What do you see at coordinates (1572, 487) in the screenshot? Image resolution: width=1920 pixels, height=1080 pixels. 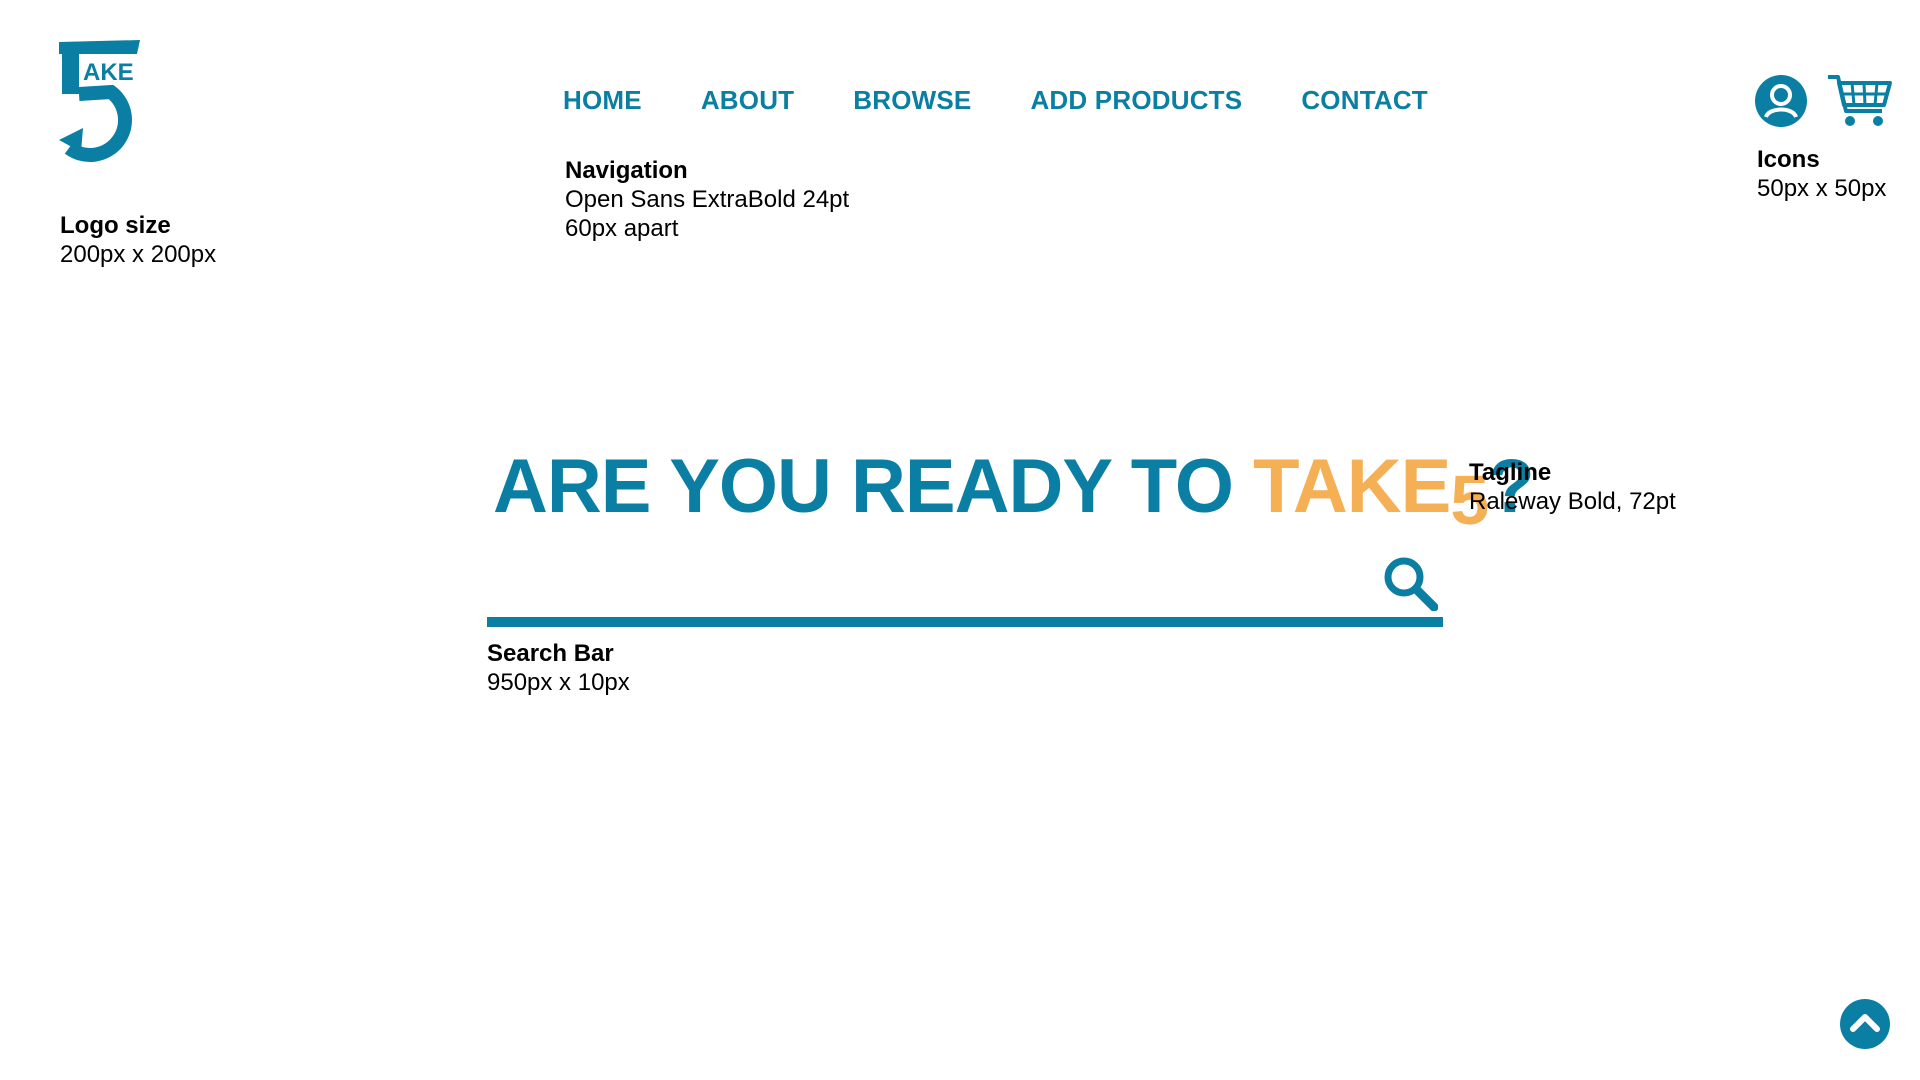 I see `tagline-note: Tagline Raleway Bold, 72pt` at bounding box center [1572, 487].